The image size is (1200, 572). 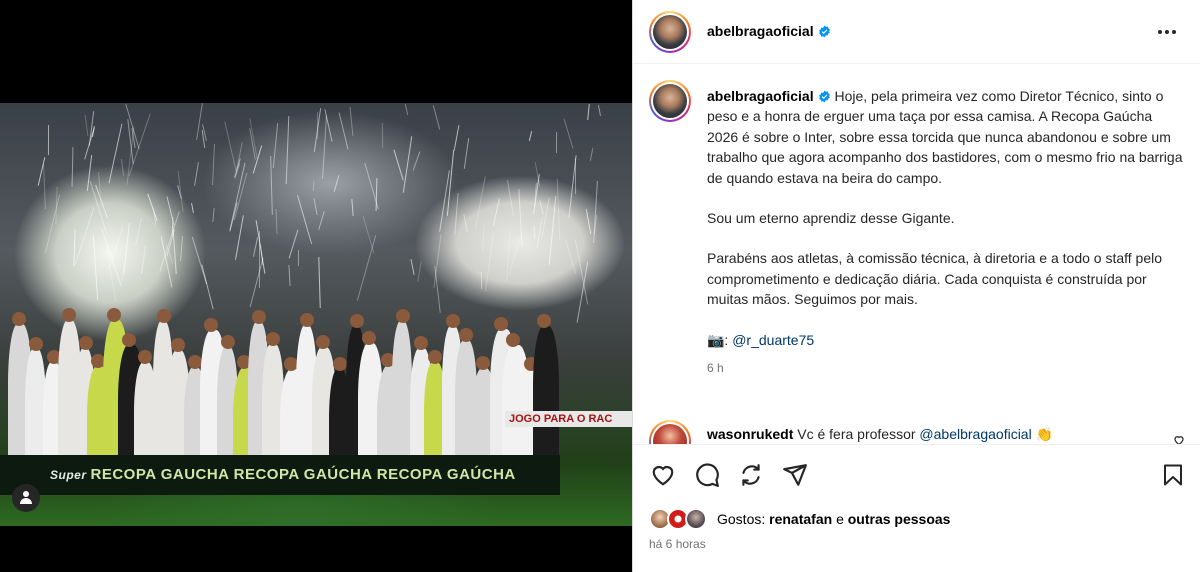 I want to click on other-likers-link: outras pessoas, so click(x=899, y=519).